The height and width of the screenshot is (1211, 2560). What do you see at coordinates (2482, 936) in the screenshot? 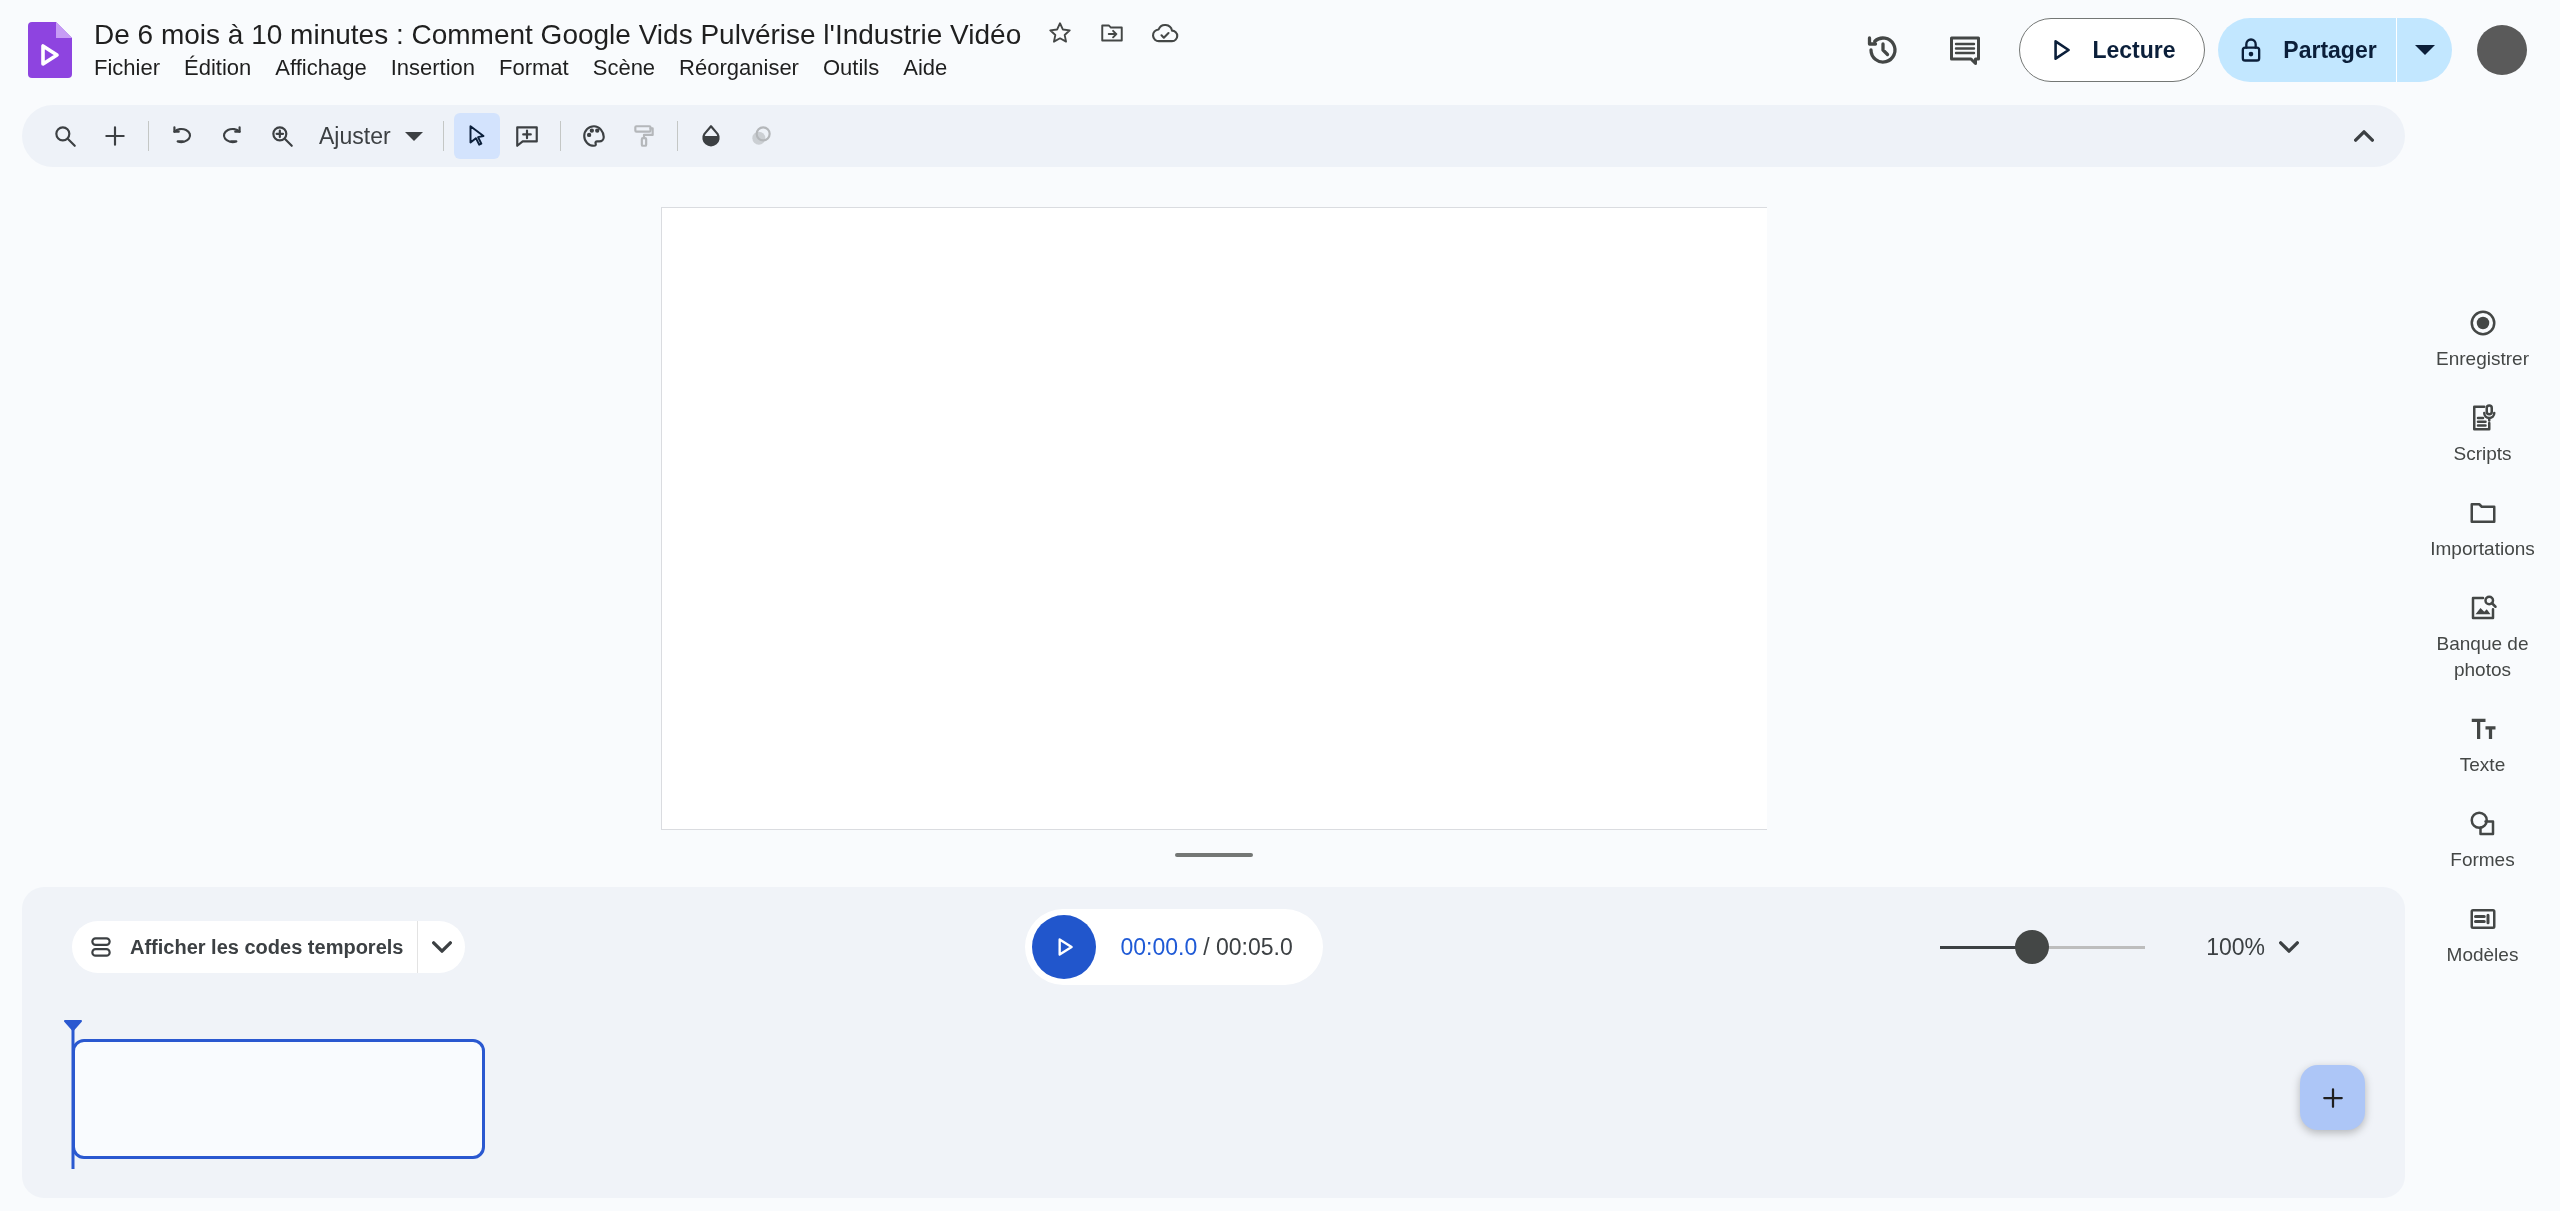
I see `sidebar-item: Modèles` at bounding box center [2482, 936].